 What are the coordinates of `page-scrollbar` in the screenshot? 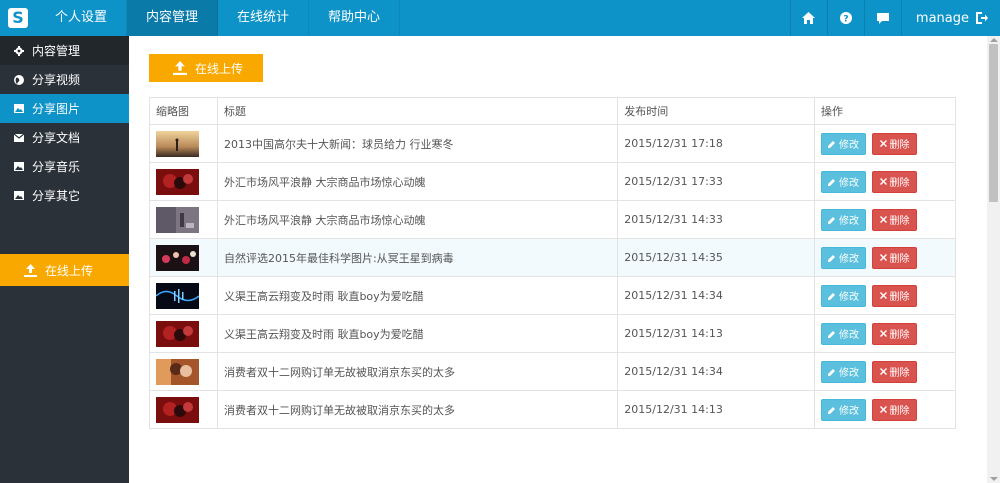 It's located at (993, 259).